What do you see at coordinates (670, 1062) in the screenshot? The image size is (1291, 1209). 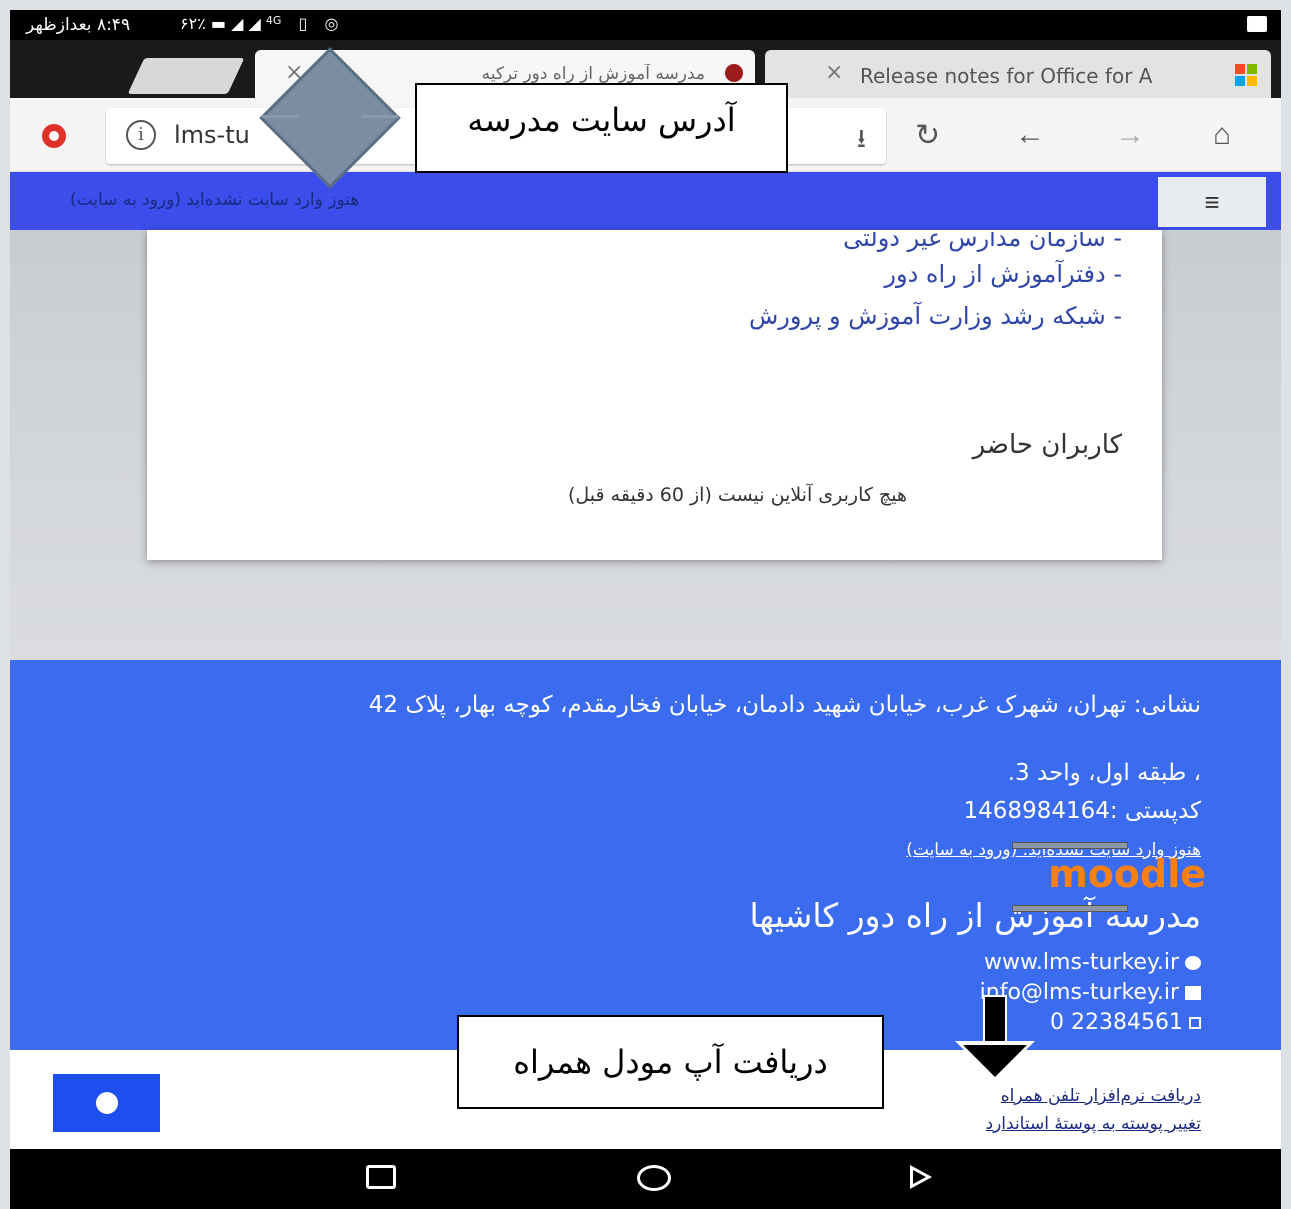 I see `app-annotation: دریافت آپ مودل همراه` at bounding box center [670, 1062].